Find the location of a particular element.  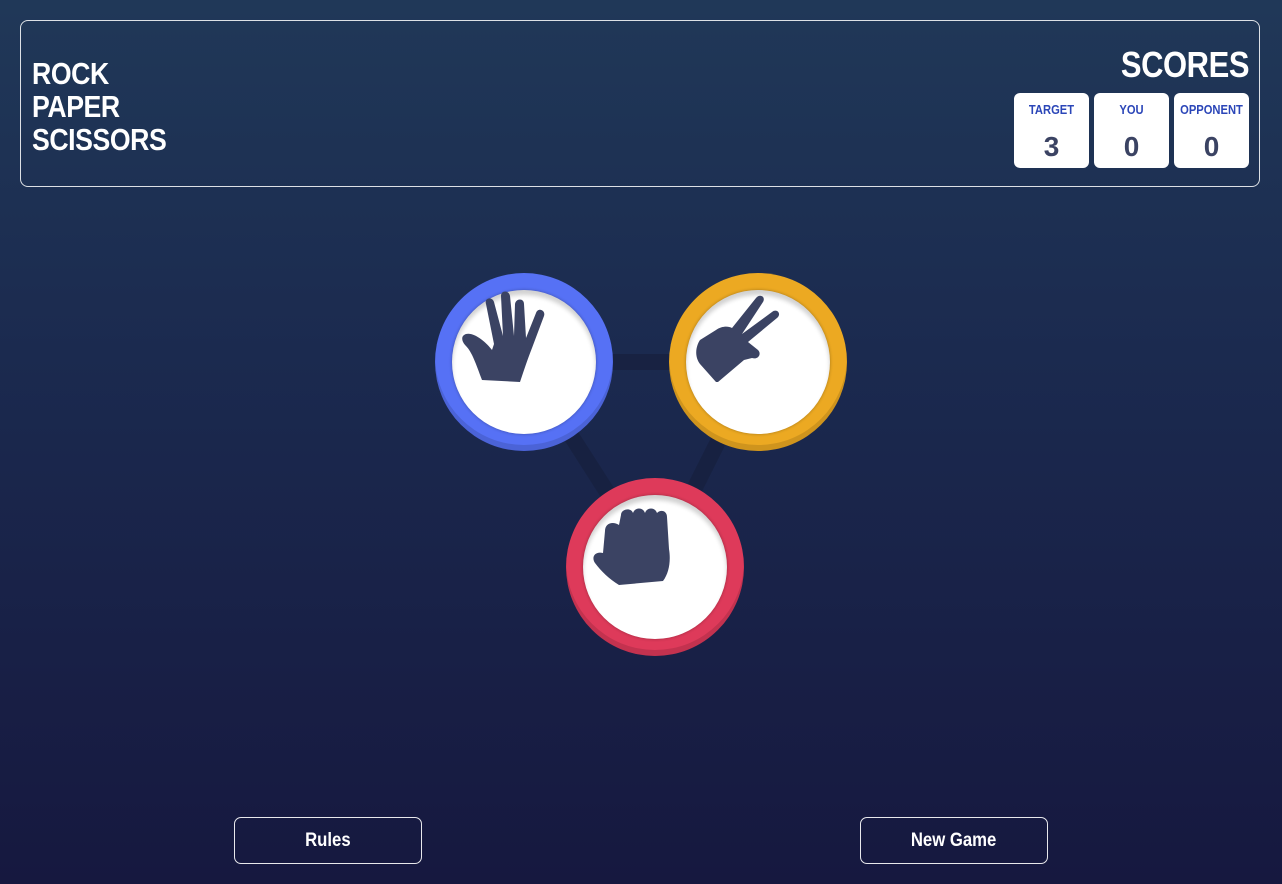

rules-button-label: Rules is located at coordinates (328, 840).